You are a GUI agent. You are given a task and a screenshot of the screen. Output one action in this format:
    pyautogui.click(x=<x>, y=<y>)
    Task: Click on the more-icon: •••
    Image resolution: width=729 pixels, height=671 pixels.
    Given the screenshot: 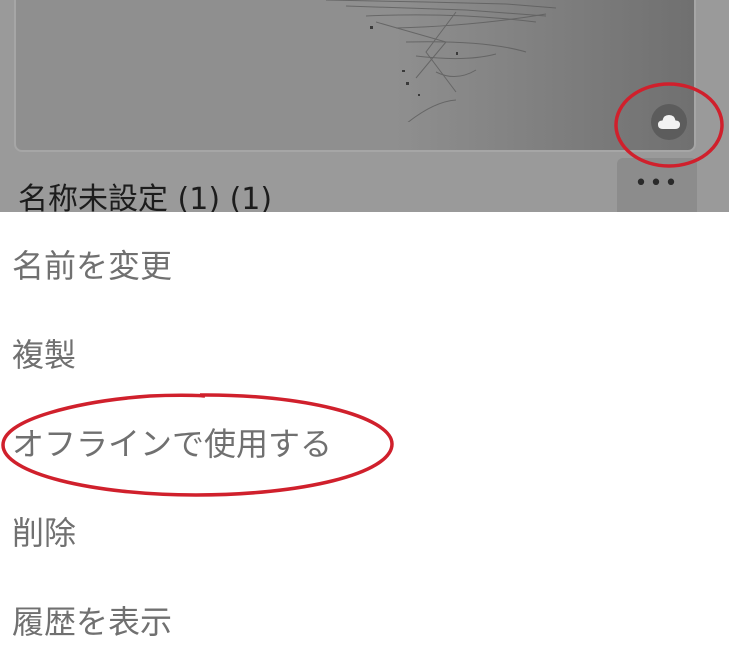 What is the action you would take?
    pyautogui.click(x=657, y=183)
    